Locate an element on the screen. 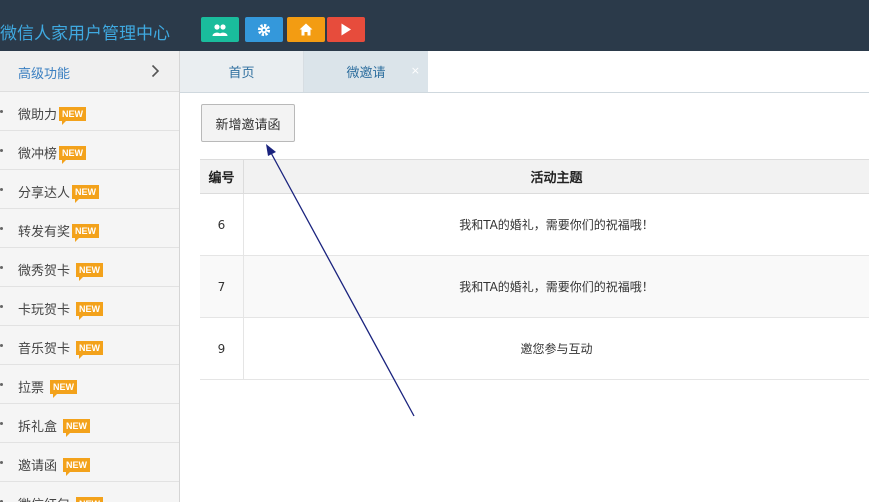 This screenshot has width=869, height=502. home-button is located at coordinates (306, 29).